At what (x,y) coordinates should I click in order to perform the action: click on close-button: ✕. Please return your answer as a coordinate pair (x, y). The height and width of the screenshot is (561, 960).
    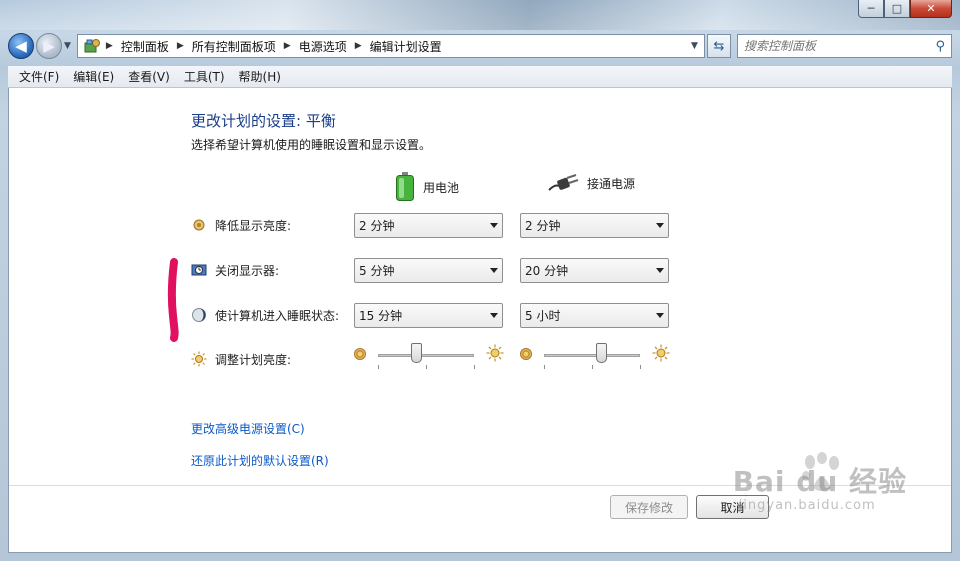
    Looking at the image, I should click on (931, 9).